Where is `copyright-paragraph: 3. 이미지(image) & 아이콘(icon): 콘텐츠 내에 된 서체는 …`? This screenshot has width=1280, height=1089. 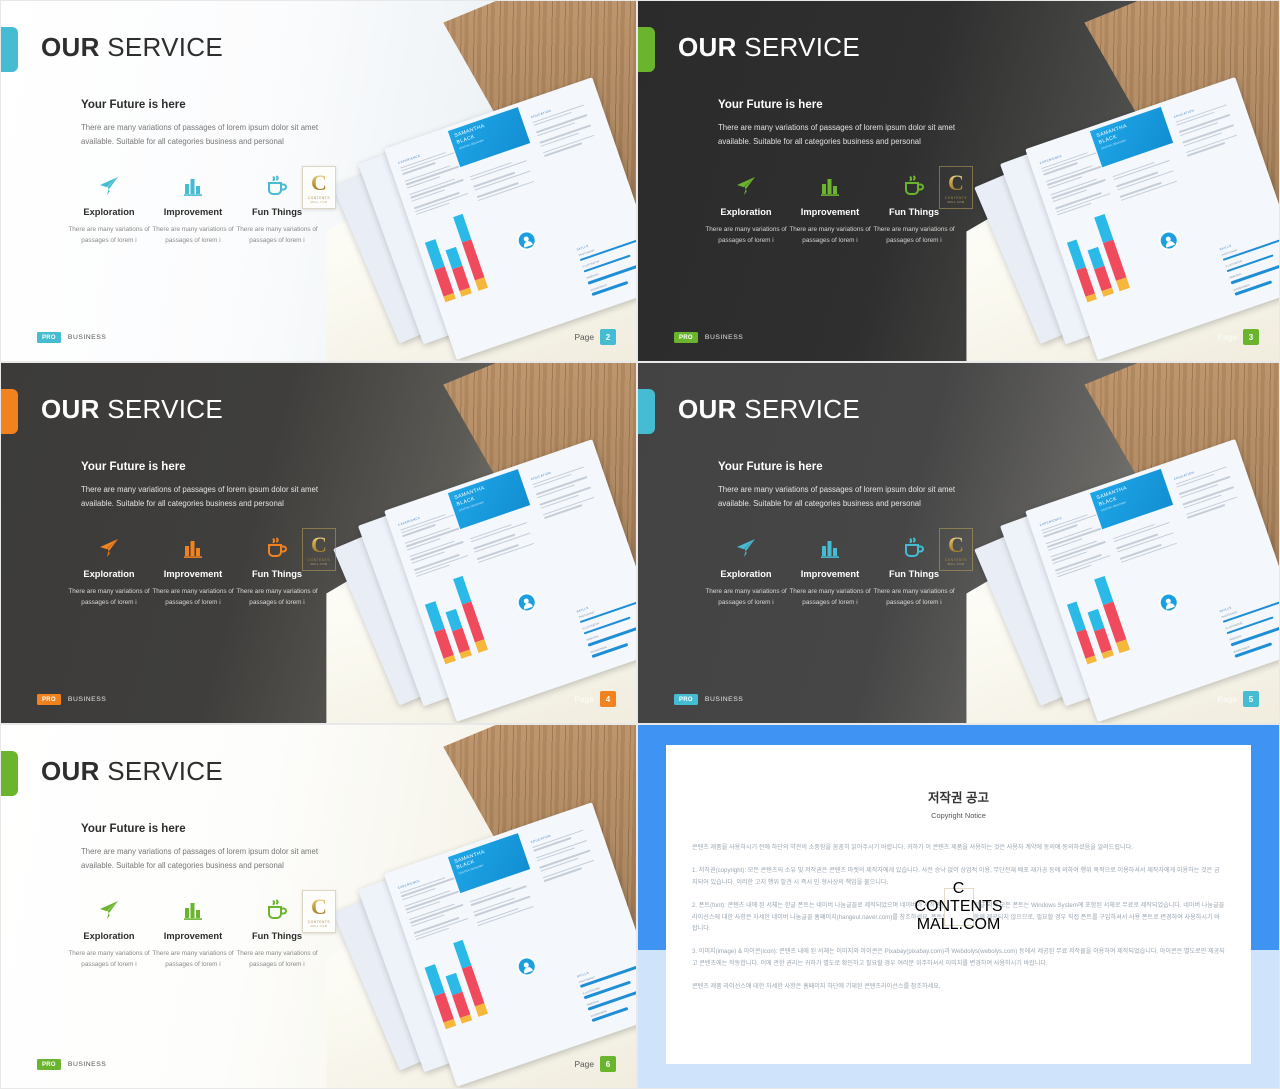
copyright-paragraph: 3. 이미지(image) & 아이콘(icon): 콘텐츠 내에 된 서체는 … is located at coordinates (958, 958).